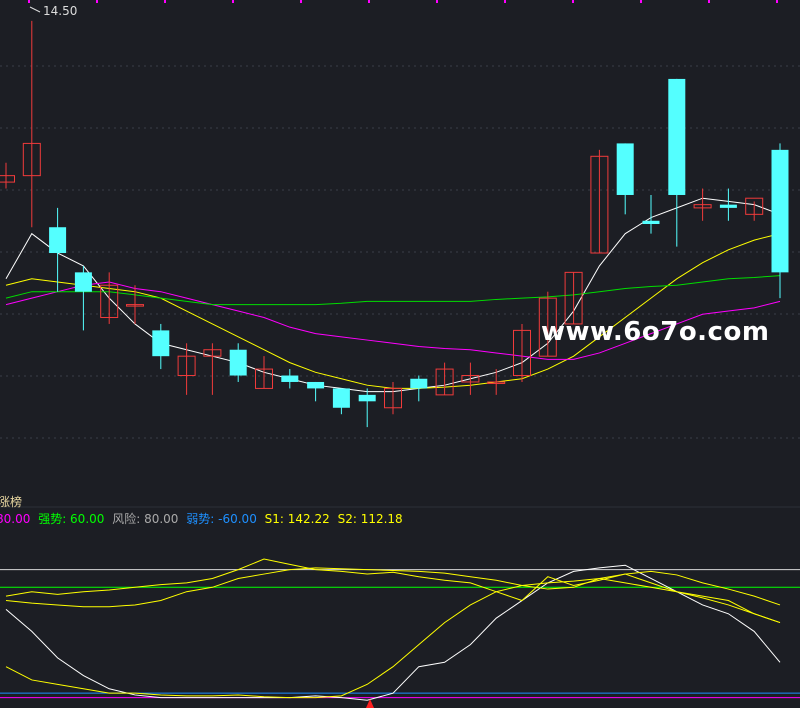  Describe the element at coordinates (60, 11) in the screenshot. I see `high-price-label: 14.50` at that location.